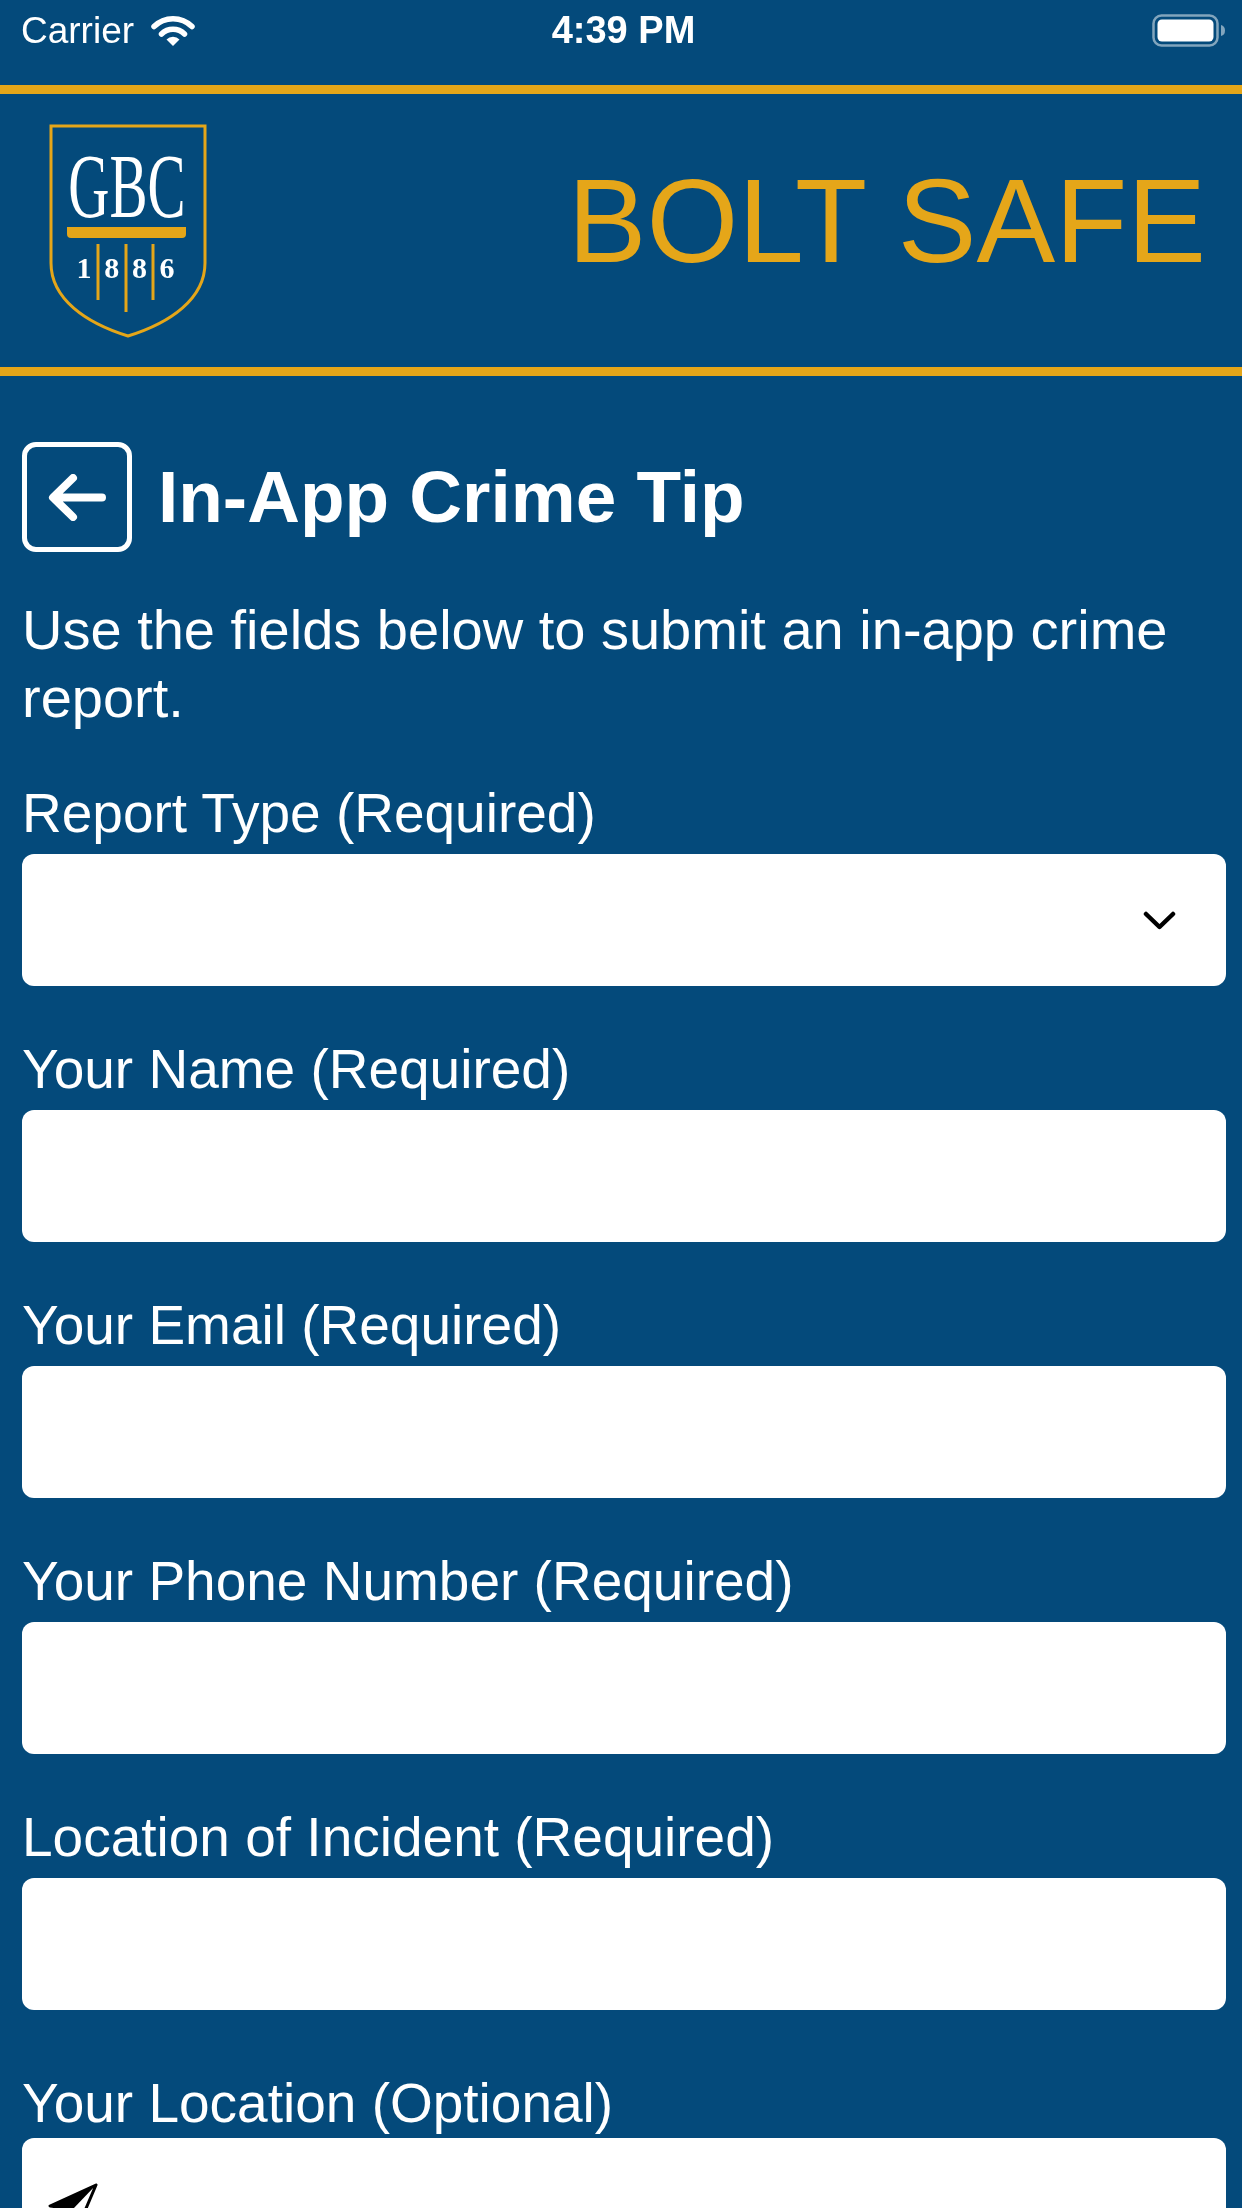 The height and width of the screenshot is (2208, 1242). What do you see at coordinates (451, 497) in the screenshot?
I see `page-title: In-App Crime Tip` at bounding box center [451, 497].